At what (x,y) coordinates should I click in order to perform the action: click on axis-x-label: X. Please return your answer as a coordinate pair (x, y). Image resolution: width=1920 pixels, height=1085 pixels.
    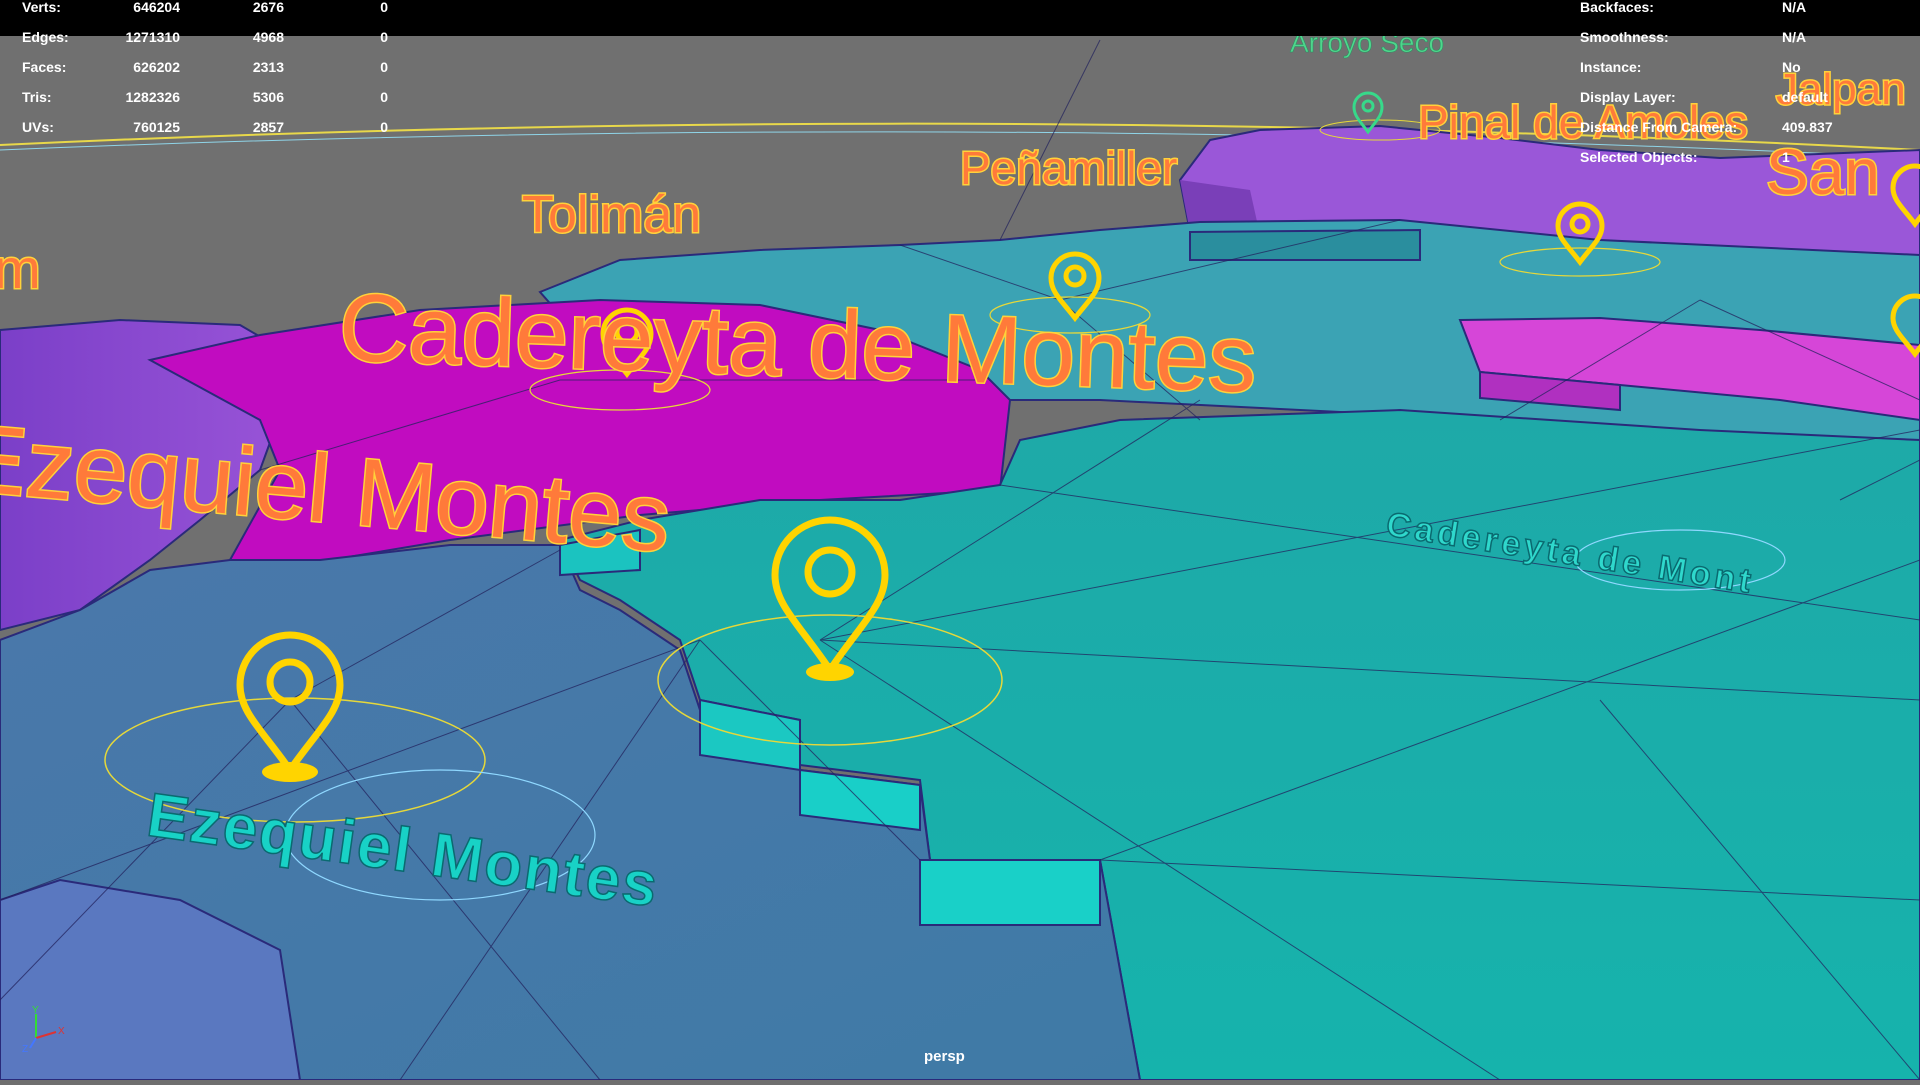
    Looking at the image, I should click on (61, 1031).